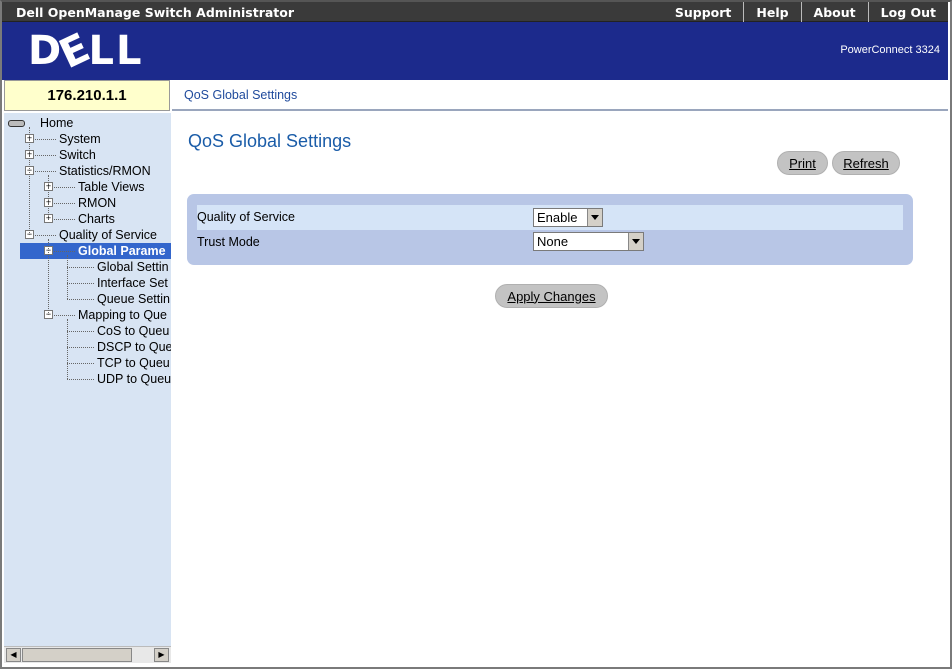  What do you see at coordinates (890, 50) in the screenshot?
I see `product-name: PowerConnect 3324` at bounding box center [890, 50].